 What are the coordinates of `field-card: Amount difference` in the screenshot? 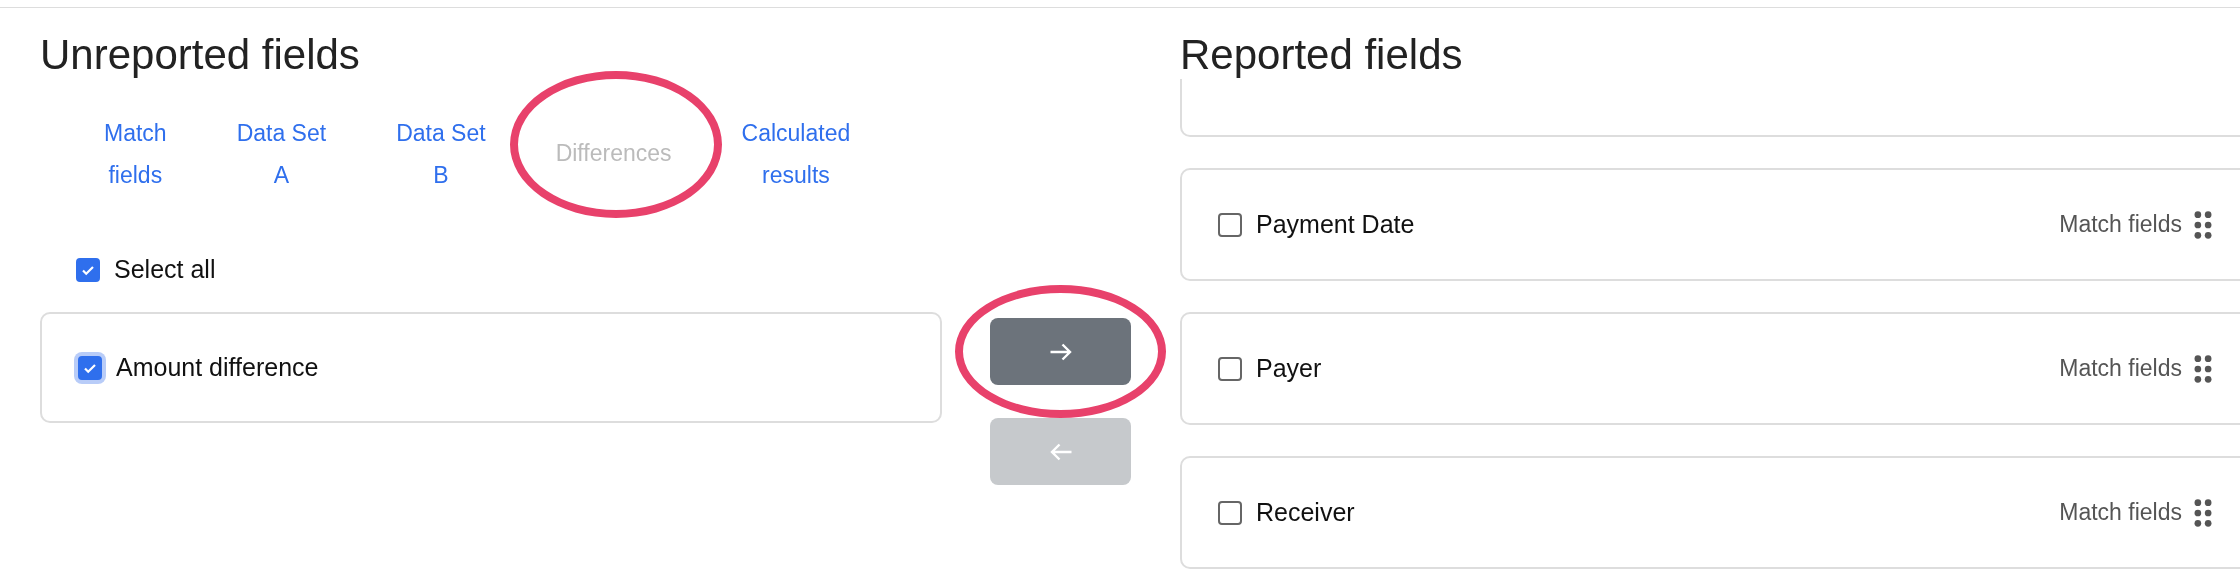 It's located at (491, 367).